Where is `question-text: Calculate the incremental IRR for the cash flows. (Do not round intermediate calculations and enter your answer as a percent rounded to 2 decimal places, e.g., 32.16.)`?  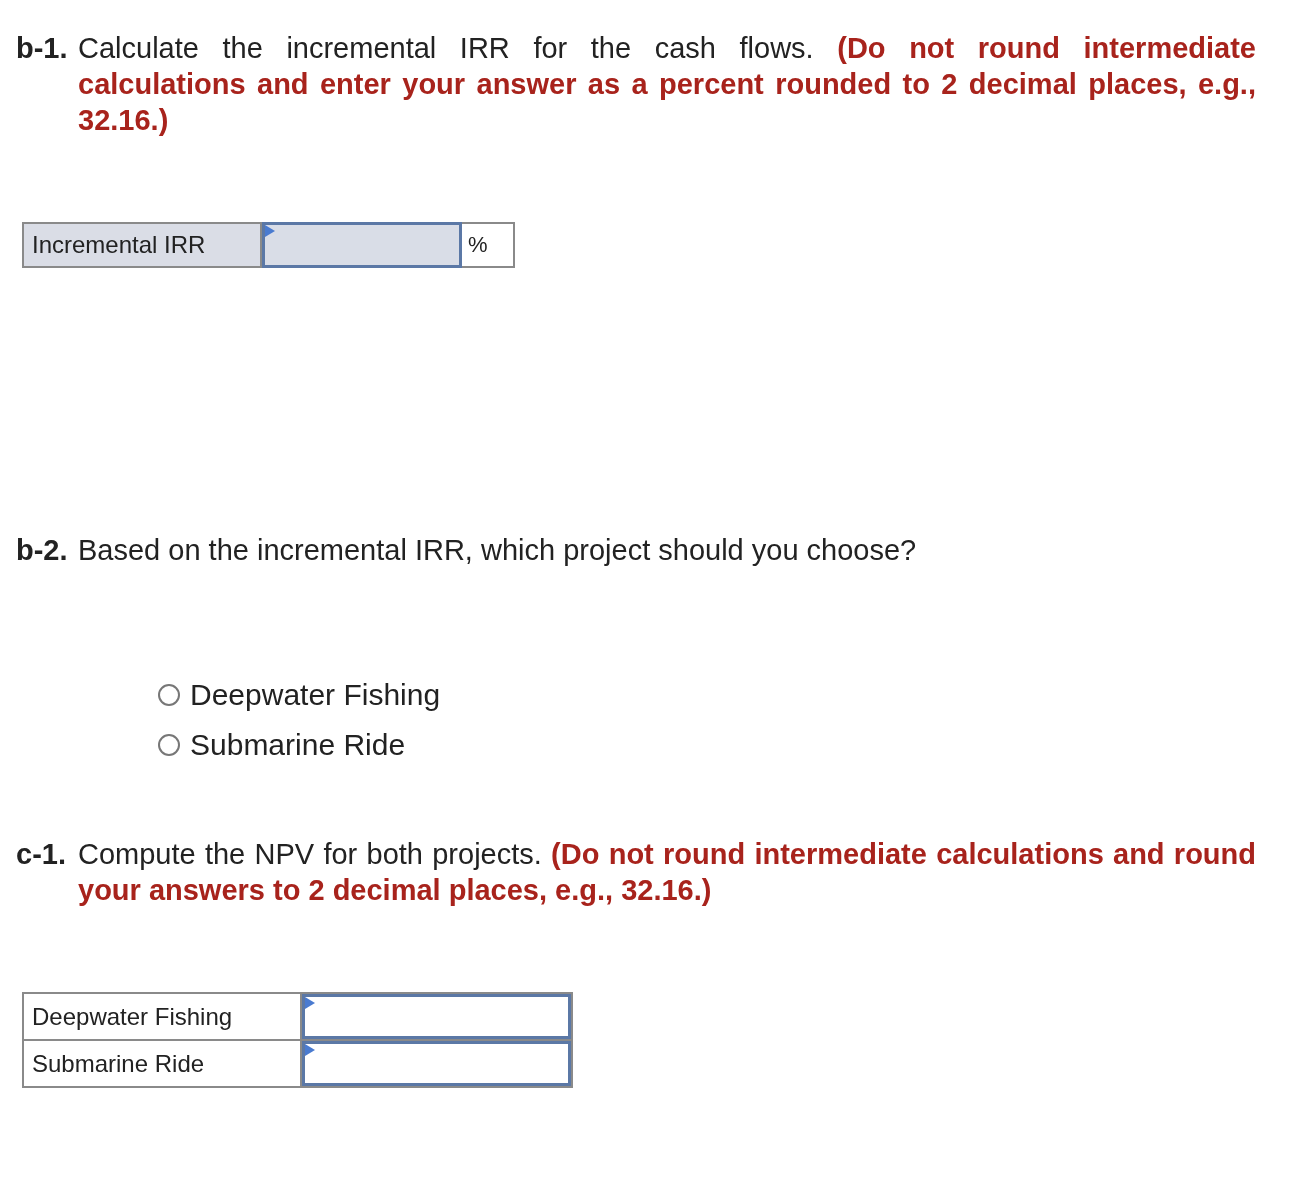 question-text: Calculate the incremental IRR for the cash flows. (Do not round intermediate calculations and enter your answer as a percent rounded to 2 decimal places, e.g., 32.16.) is located at coordinates (667, 84).